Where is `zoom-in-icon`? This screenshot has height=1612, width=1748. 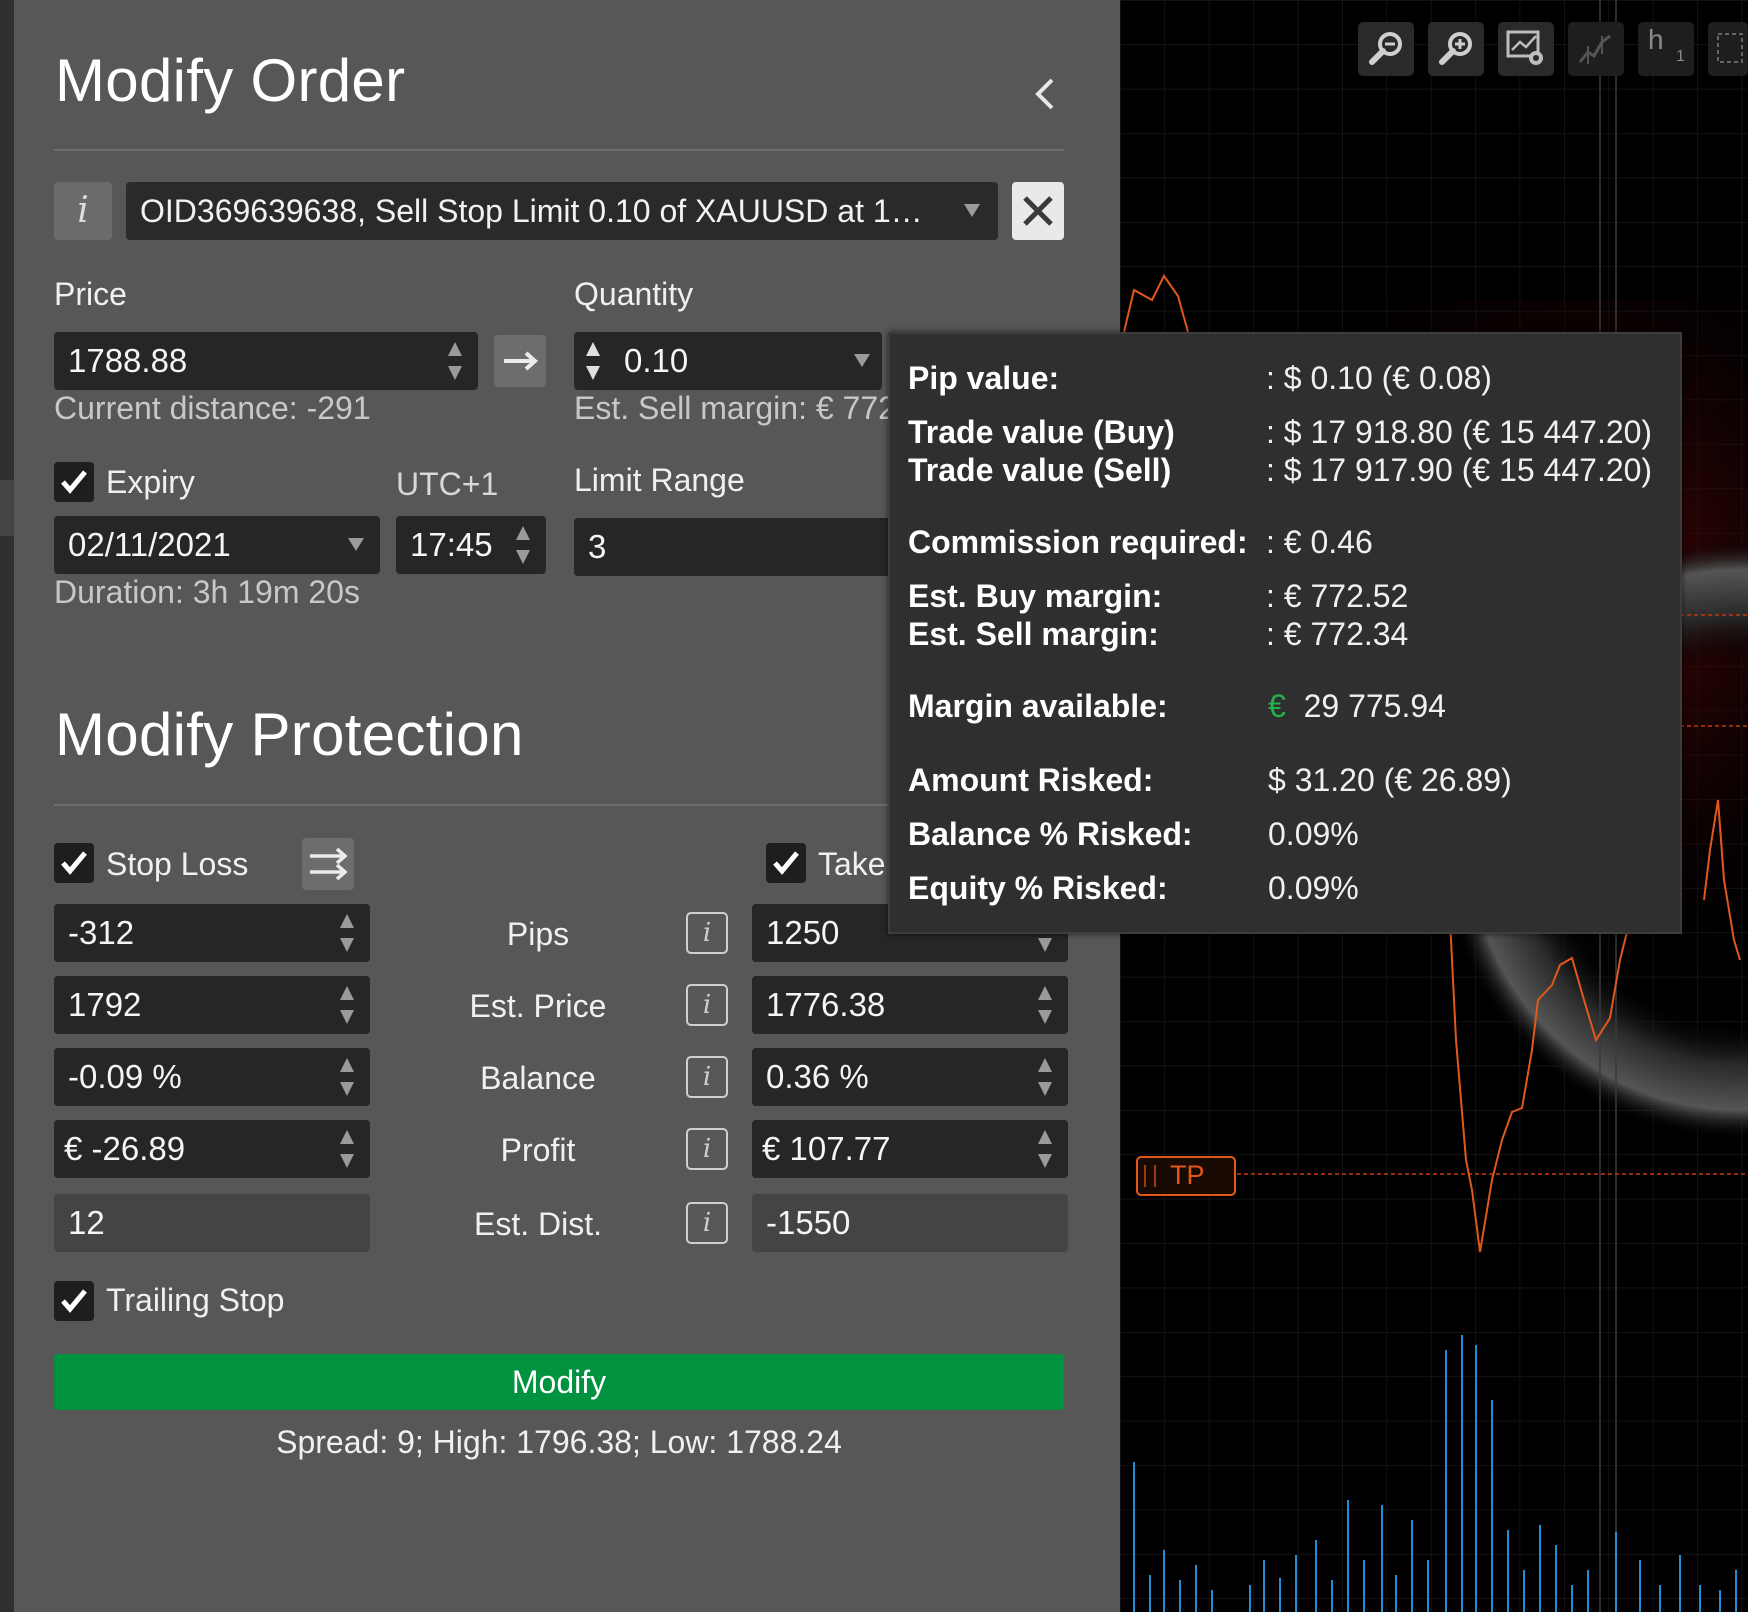 zoom-in-icon is located at coordinates (1455, 48).